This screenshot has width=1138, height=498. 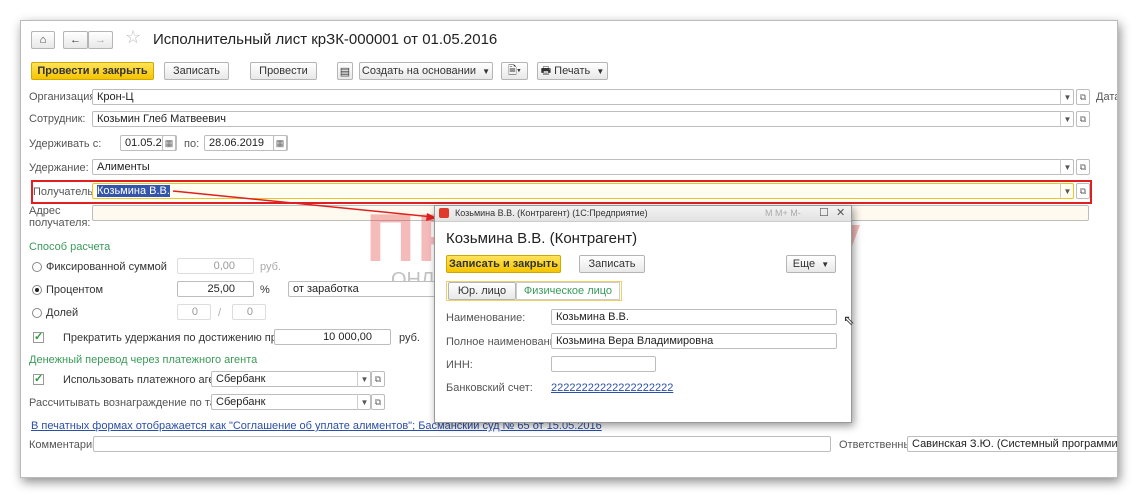 I want to click on mouse-cursor-icon: ⇖, so click(x=849, y=320).